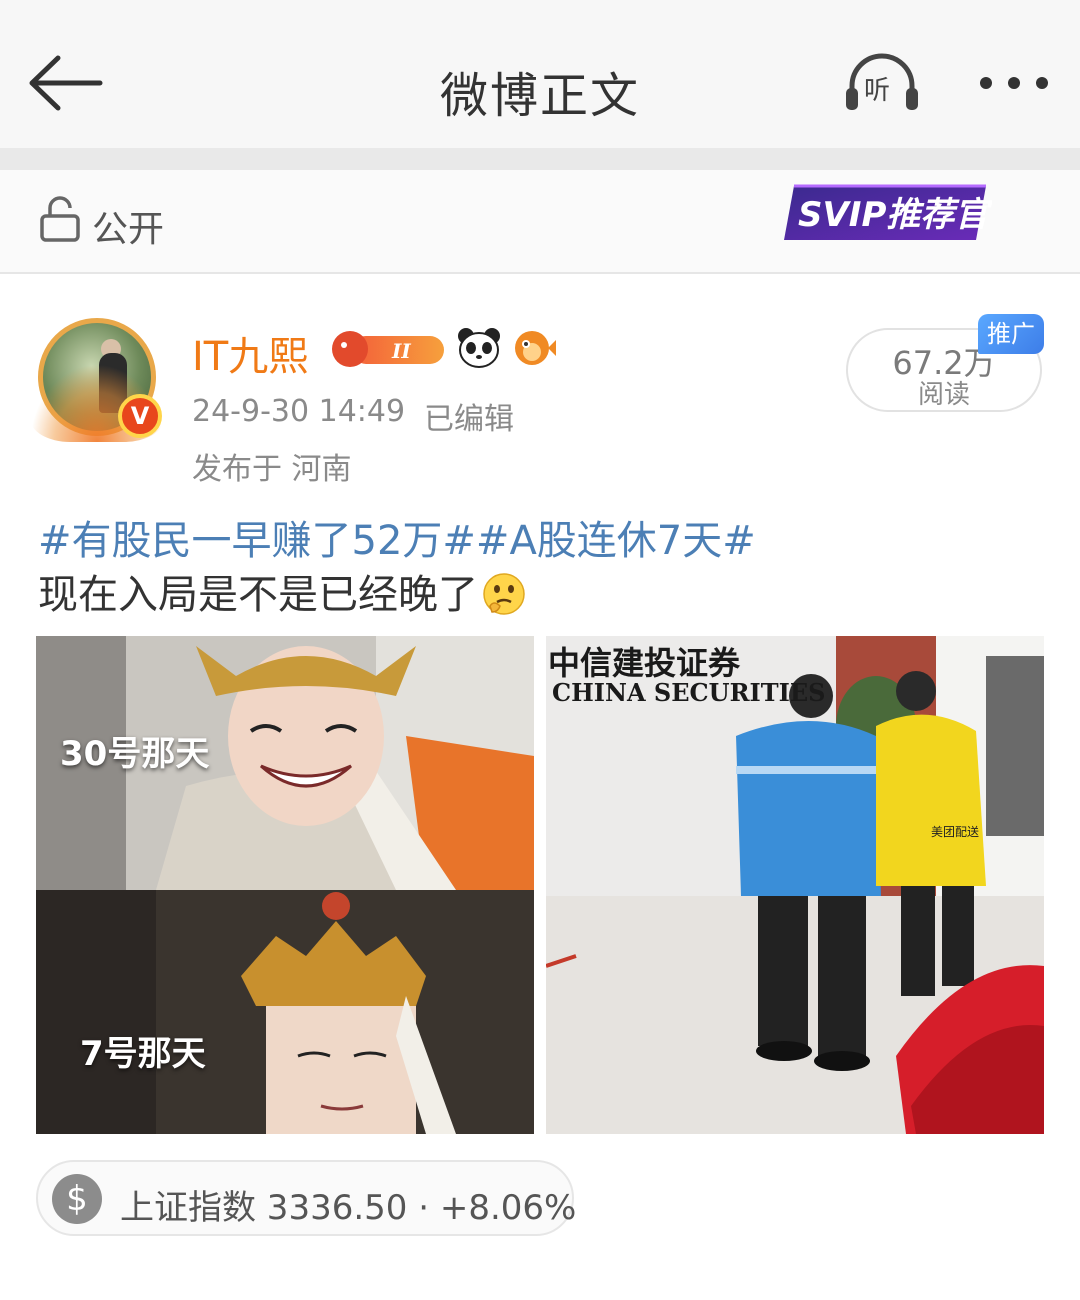  Describe the element at coordinates (877, 91) in the screenshot. I see `listen-label: 听` at that location.